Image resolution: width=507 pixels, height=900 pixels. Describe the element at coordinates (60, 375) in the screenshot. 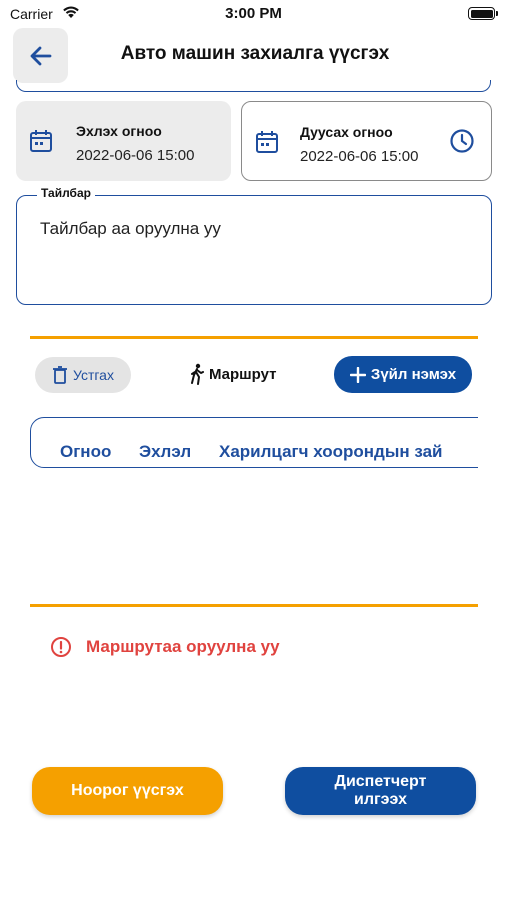

I see `trash-icon` at that location.